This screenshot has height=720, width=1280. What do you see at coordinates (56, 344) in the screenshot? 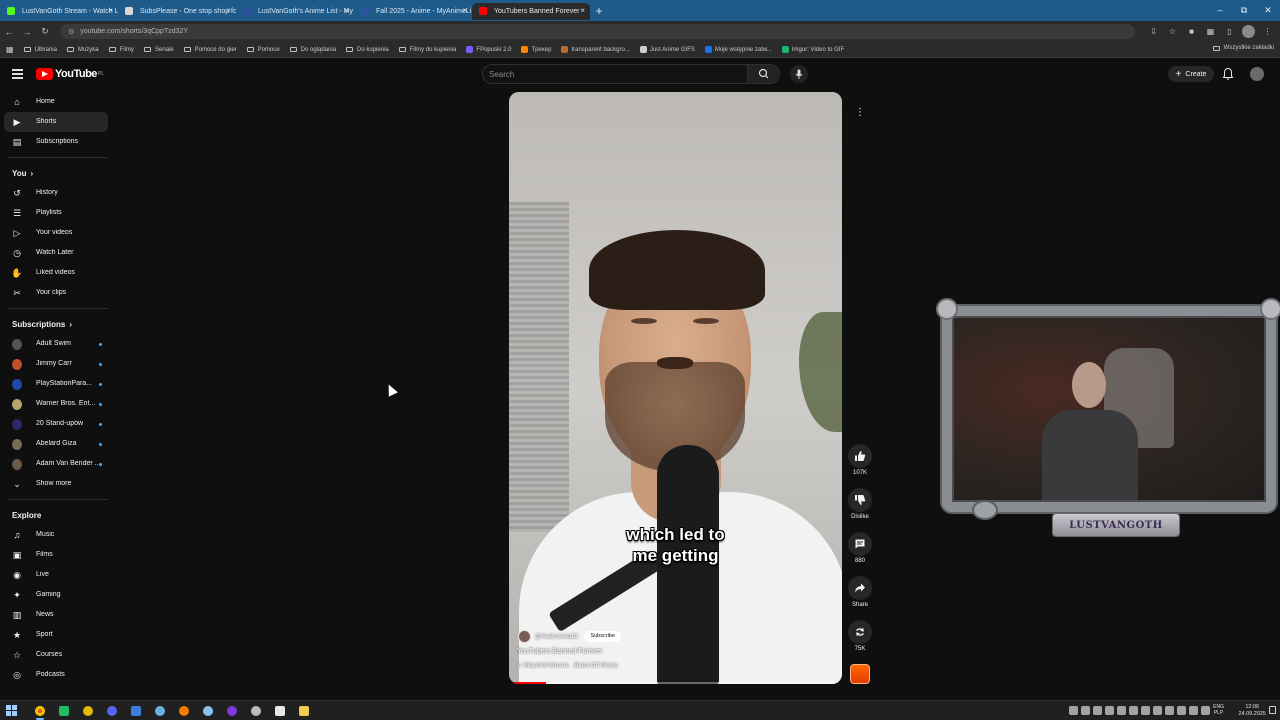
I see `sidebar-item: Adult Swim` at bounding box center [56, 344].